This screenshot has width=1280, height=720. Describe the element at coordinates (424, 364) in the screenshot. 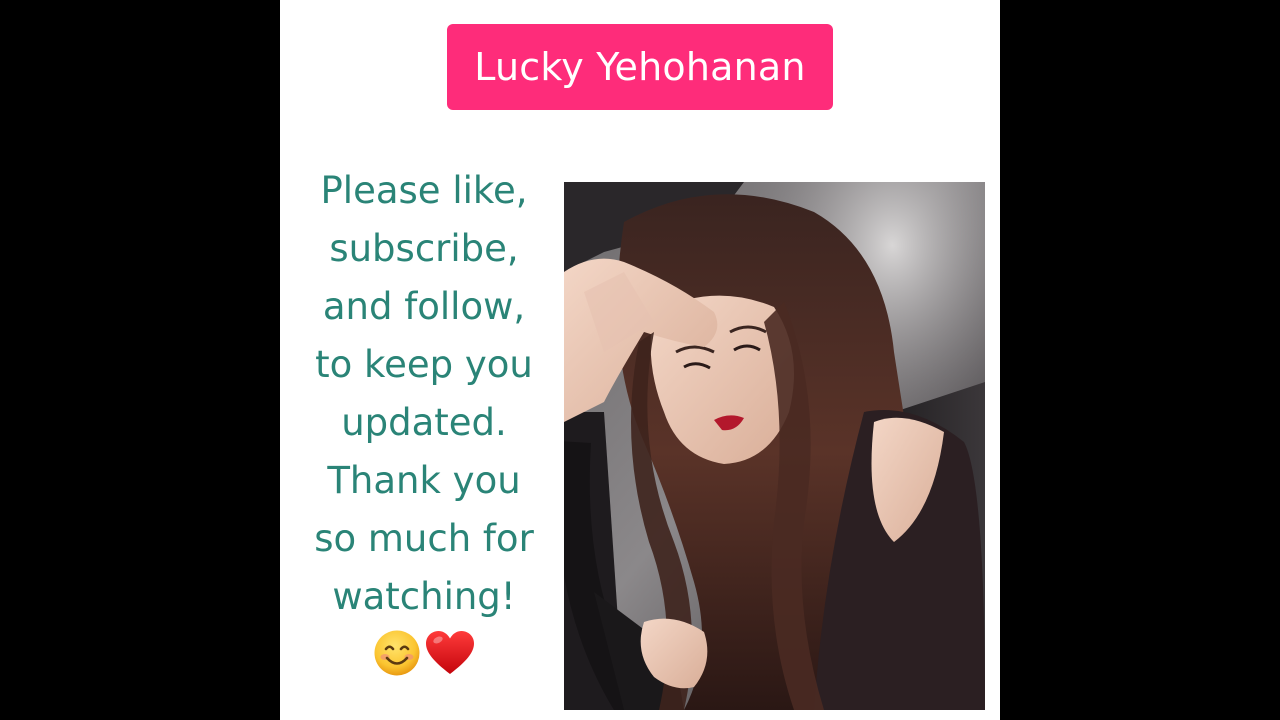

I see `message-line: to keep you` at that location.